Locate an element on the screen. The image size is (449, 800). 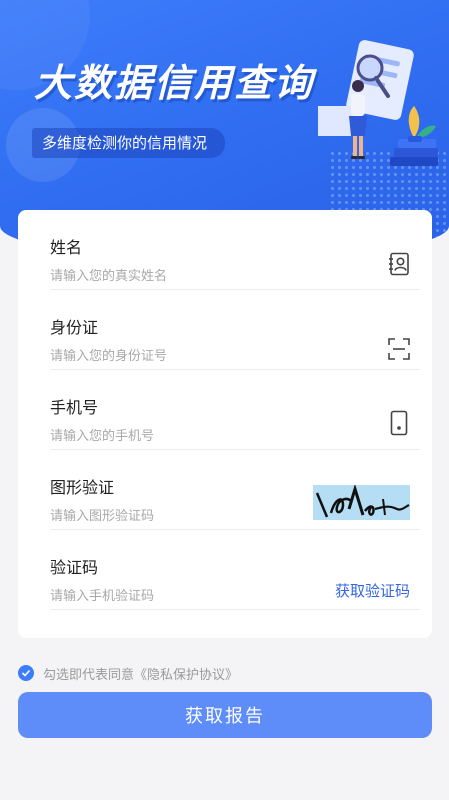
name-field-row: 姓名 请输入您的真实姓名 is located at coordinates (235, 250).